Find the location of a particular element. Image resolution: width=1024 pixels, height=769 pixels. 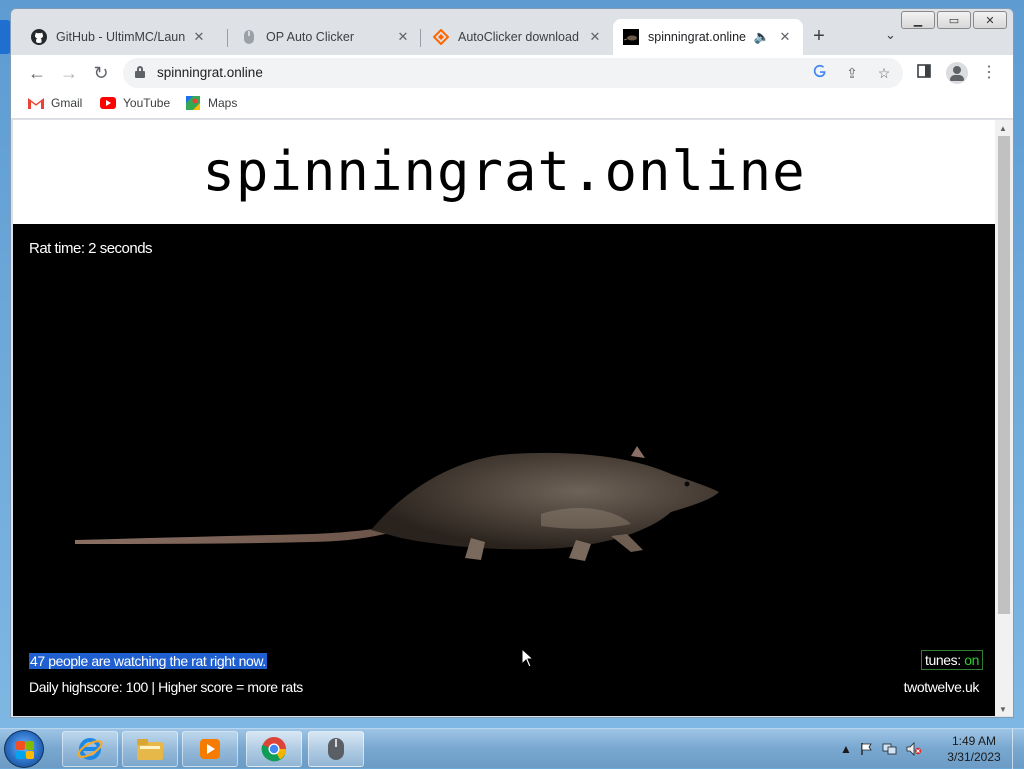

credit-link: twotwelve.uk is located at coordinates (942, 687).